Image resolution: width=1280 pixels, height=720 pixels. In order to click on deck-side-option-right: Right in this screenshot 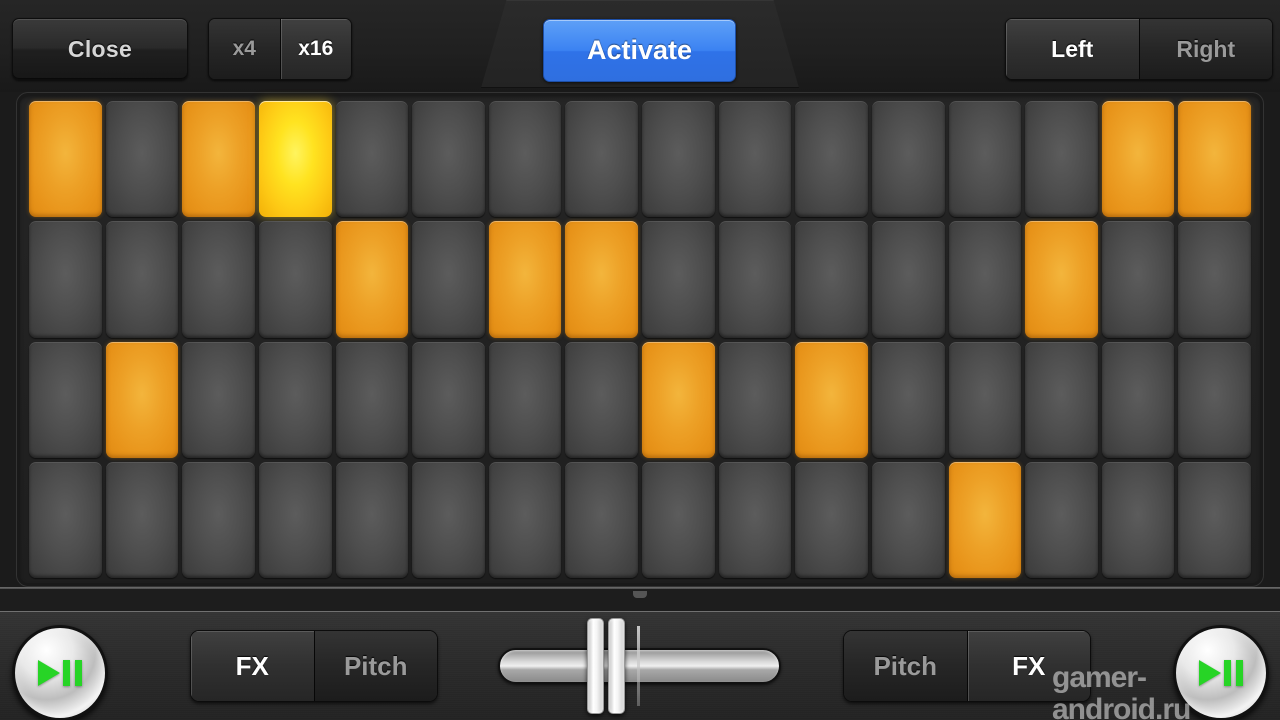, I will do `click(1205, 49)`.